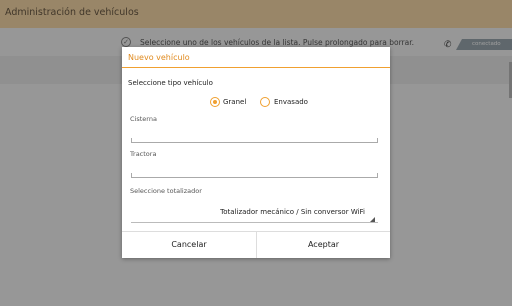  Describe the element at coordinates (256, 67) in the screenshot. I see `dialog-title-divider` at that location.